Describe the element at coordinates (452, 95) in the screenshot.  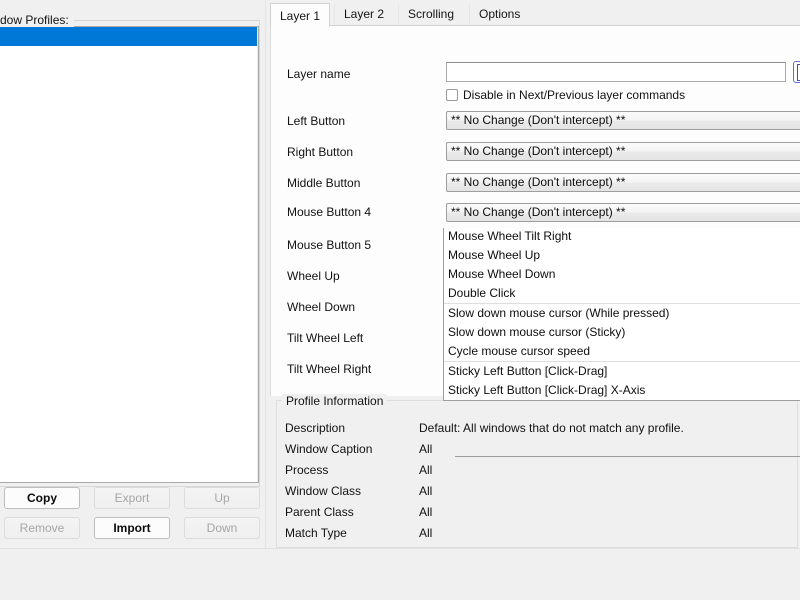
I see `disable-next-previous-checkbox` at that location.